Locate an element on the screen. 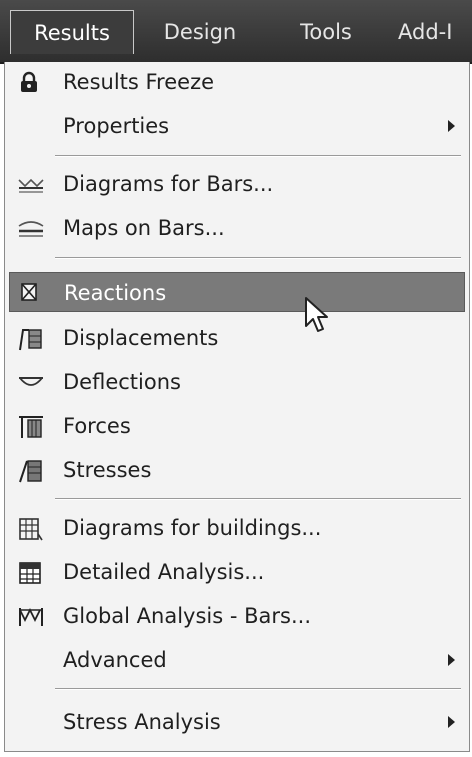 The height and width of the screenshot is (757, 472). menu-item-label: Advanced is located at coordinates (115, 660).